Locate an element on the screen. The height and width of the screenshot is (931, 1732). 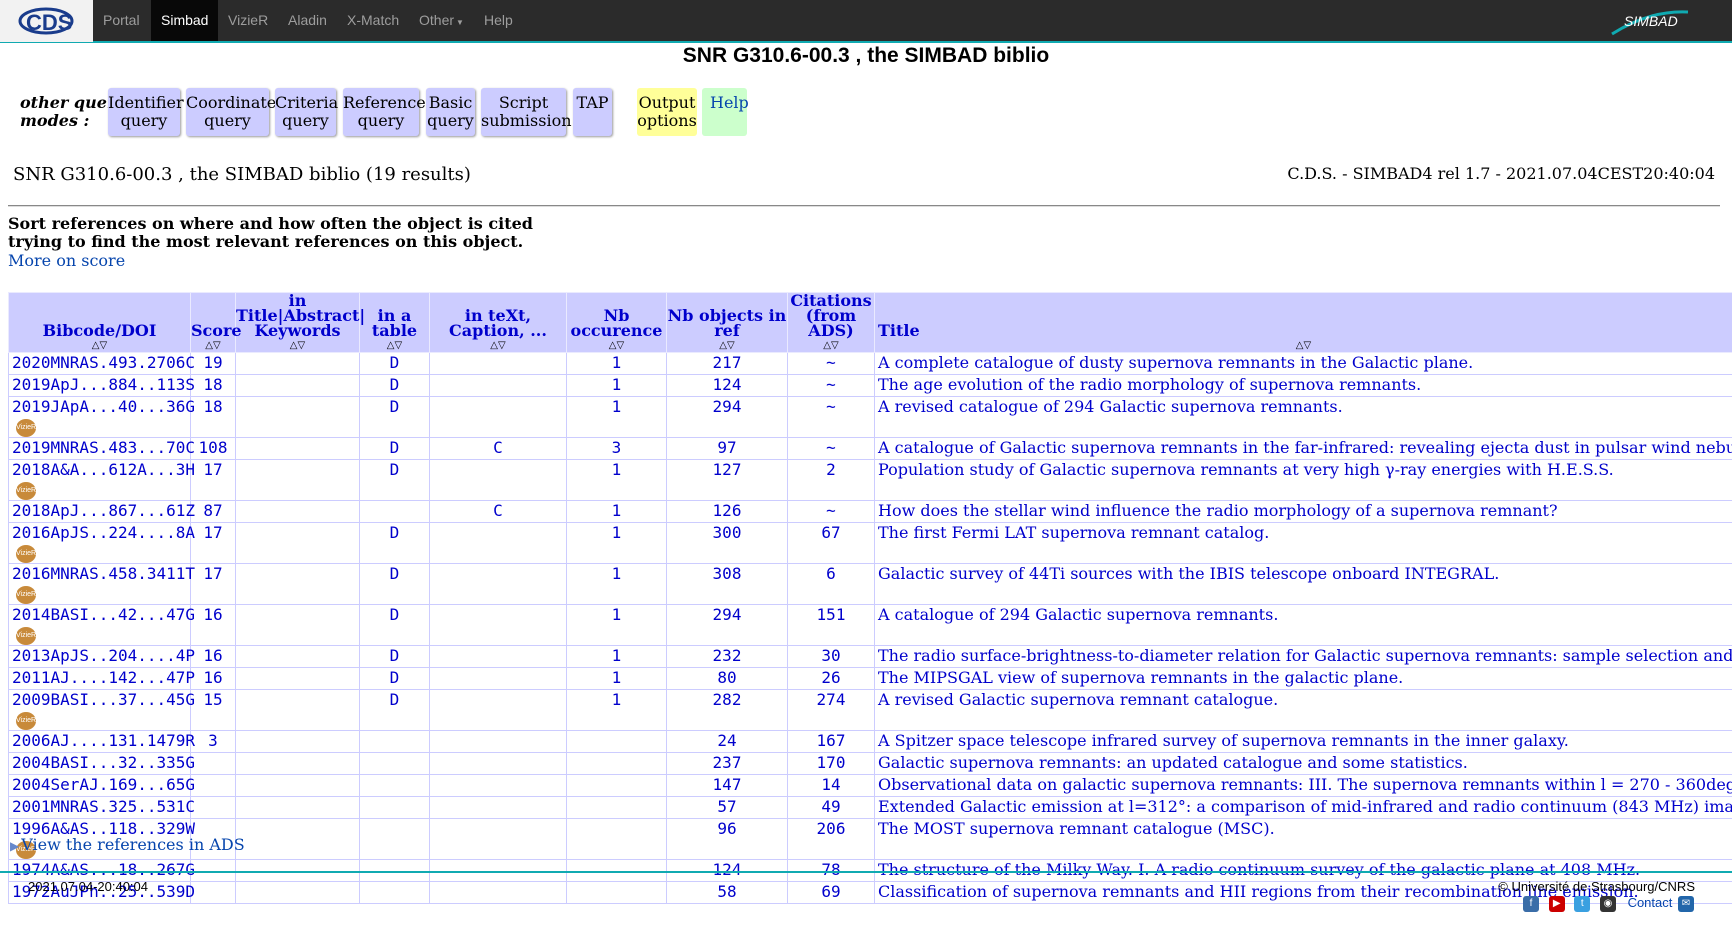
nav-help: Help is located at coordinates (498, 20).